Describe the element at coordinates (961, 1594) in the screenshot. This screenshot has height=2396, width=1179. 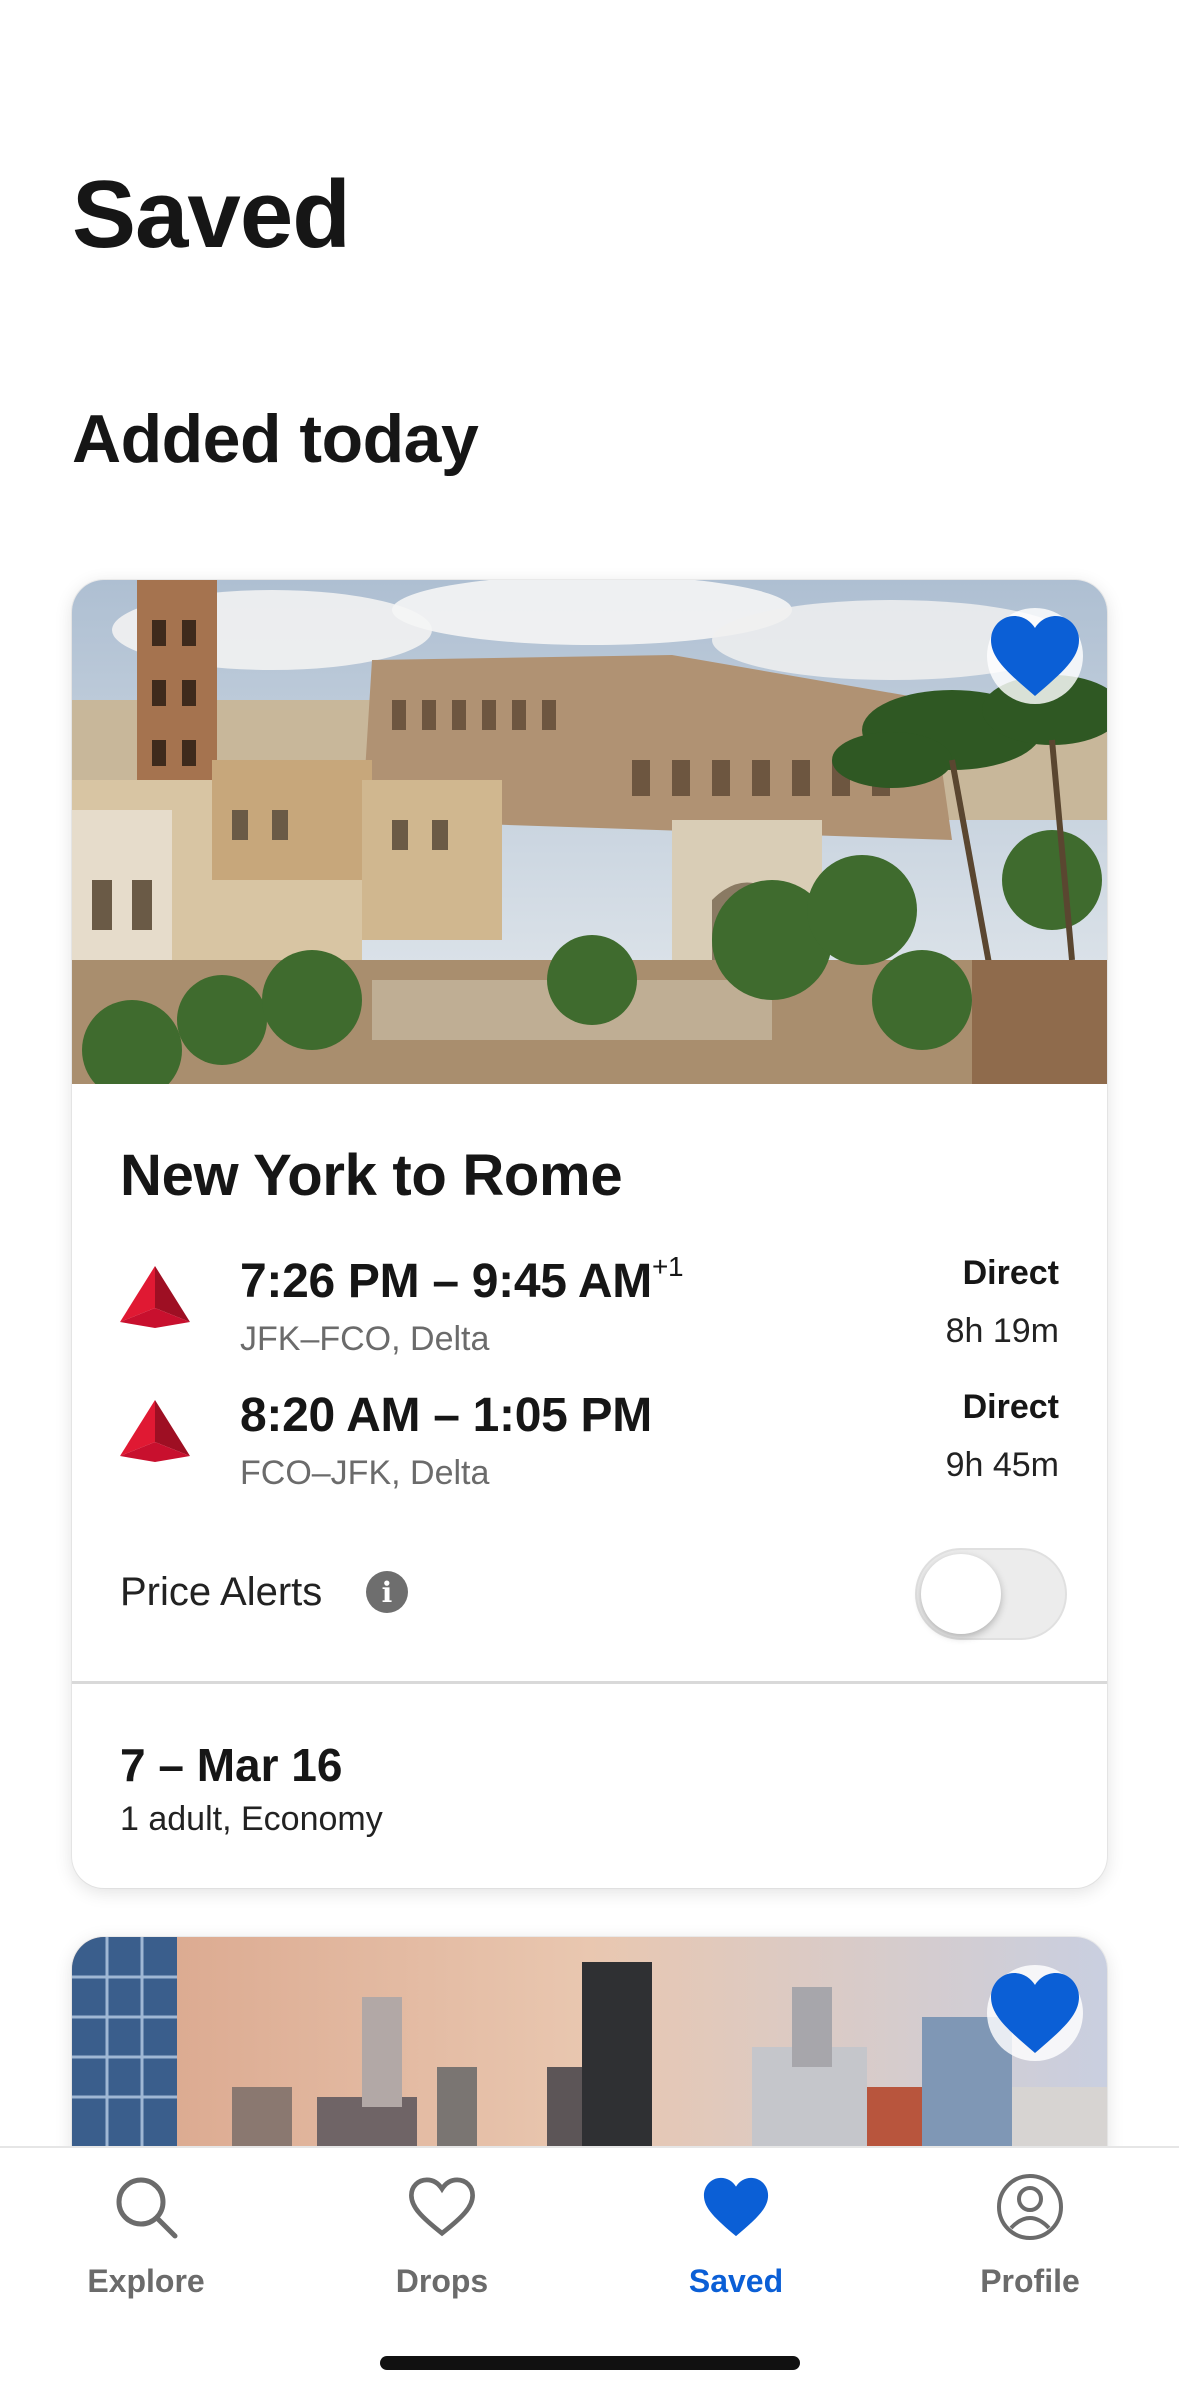
I see `toggle-knob` at that location.